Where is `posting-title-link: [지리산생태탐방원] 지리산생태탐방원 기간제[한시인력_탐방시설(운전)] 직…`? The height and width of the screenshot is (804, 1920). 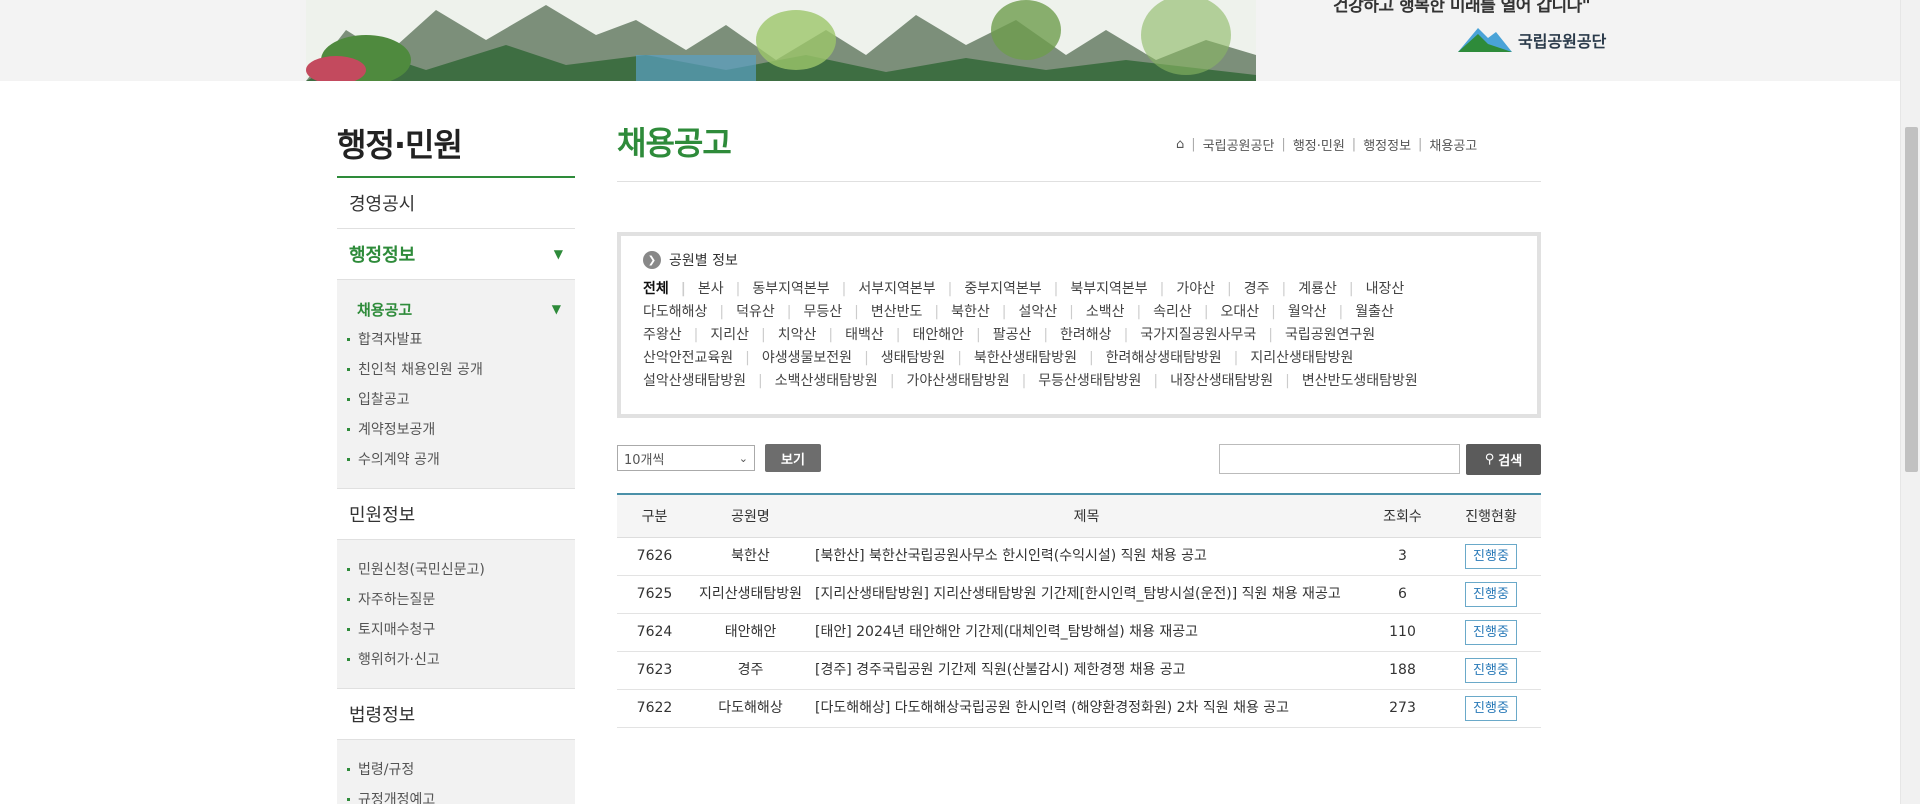 posting-title-link: [지리산생태탐방원] 지리산생태탐방원 기간제[한시인력_탐방시설(운전)] 직… is located at coordinates (1086, 594).